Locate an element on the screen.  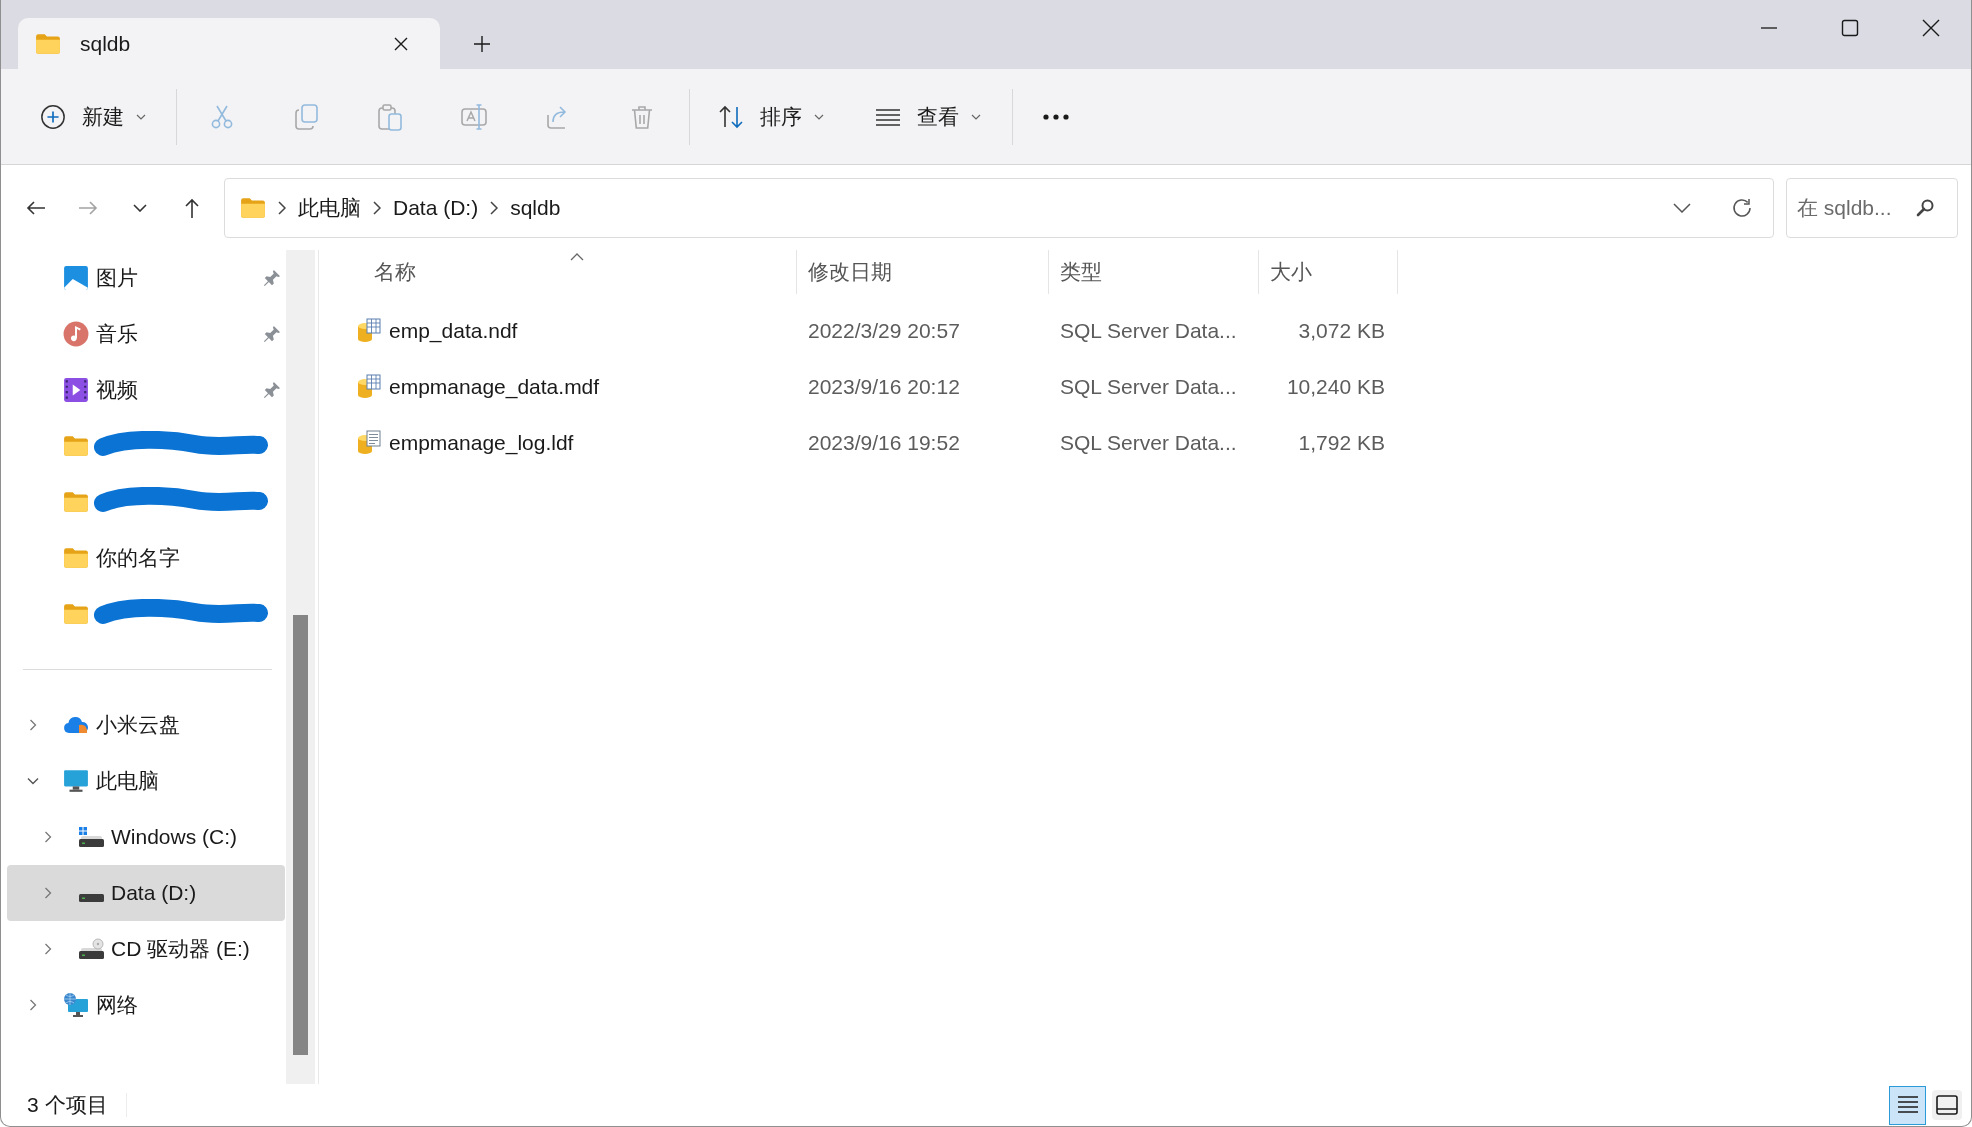
monitor-icon is located at coordinates (76, 781).